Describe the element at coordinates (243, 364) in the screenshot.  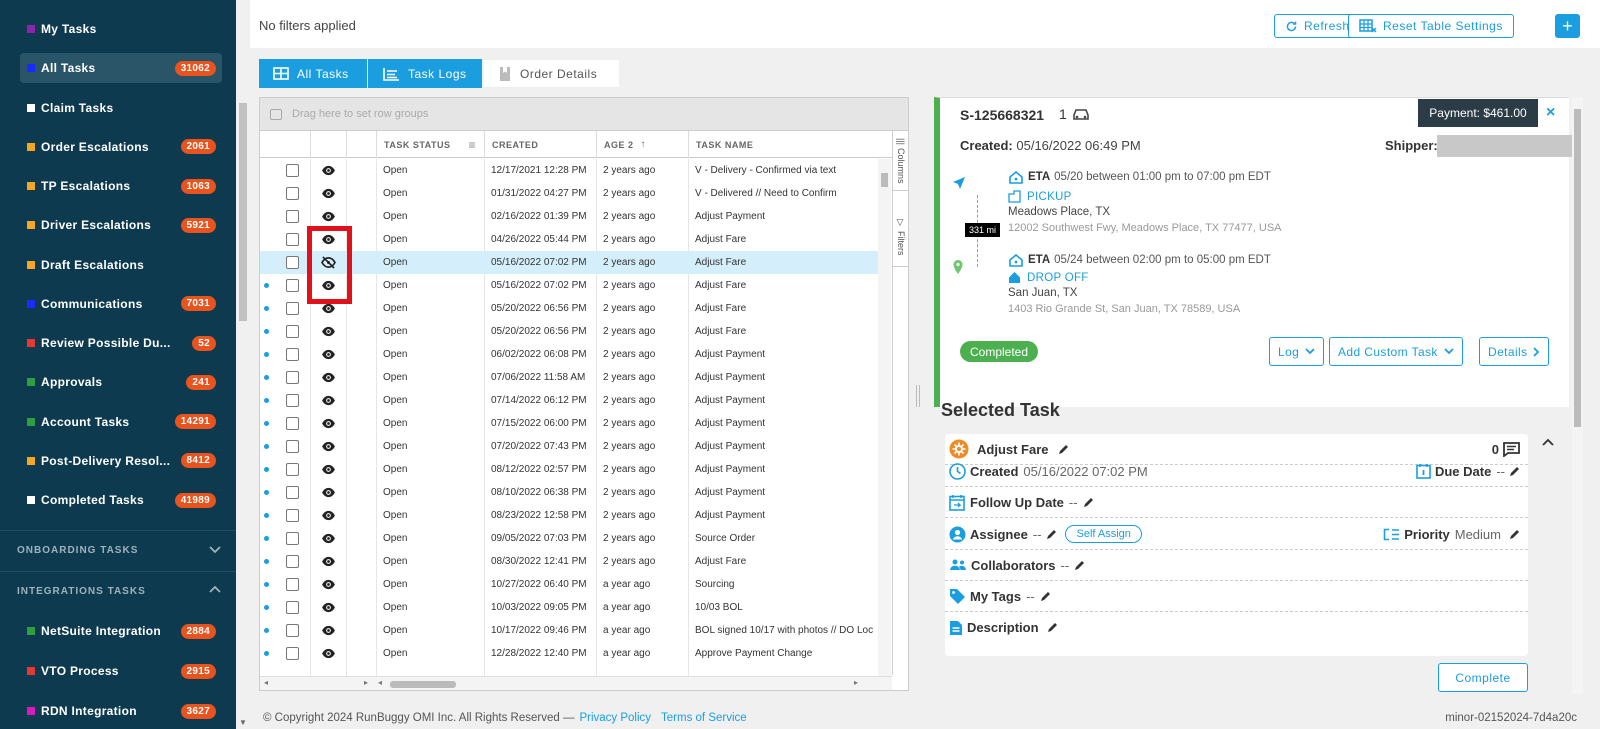
I see `sidebar-scrollbar: ▼` at that location.